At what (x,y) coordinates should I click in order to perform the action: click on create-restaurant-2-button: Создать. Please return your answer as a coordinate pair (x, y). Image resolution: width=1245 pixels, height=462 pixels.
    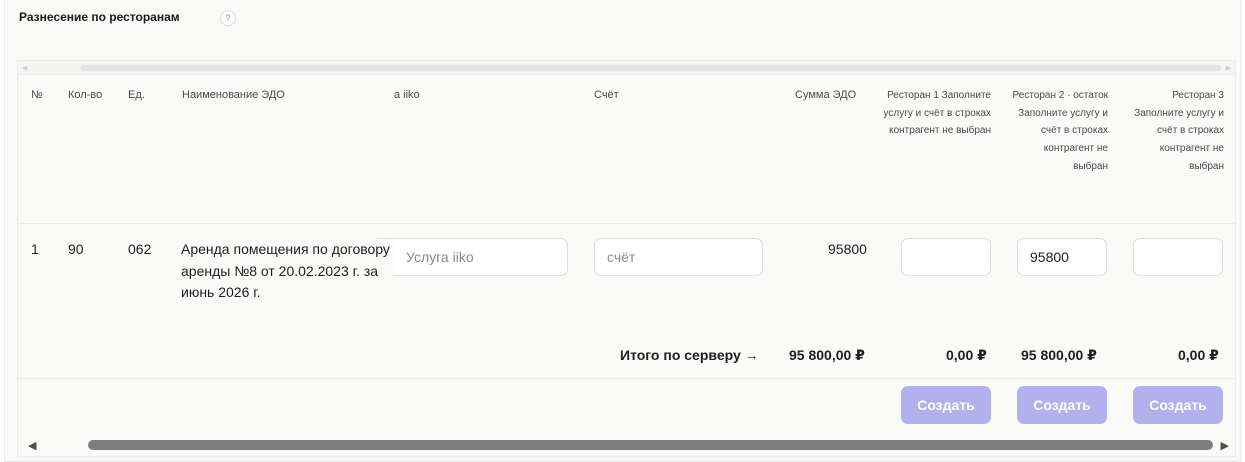
    Looking at the image, I should click on (1062, 405).